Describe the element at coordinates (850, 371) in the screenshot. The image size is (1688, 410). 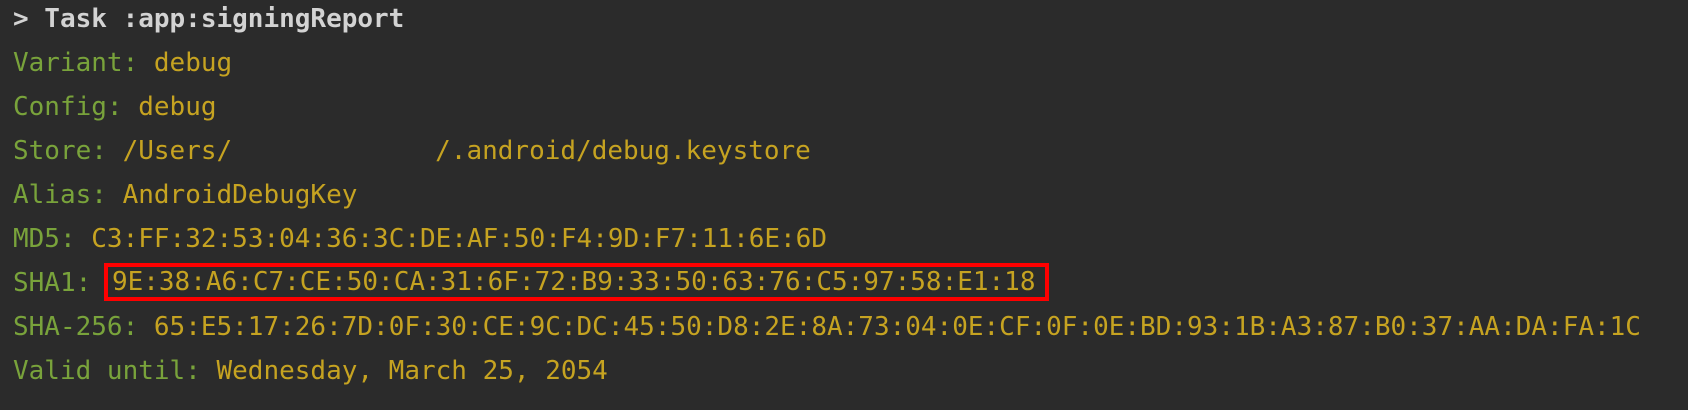
I see `valid-until-line: Valid until: Wednesday, March 25, 2054` at that location.